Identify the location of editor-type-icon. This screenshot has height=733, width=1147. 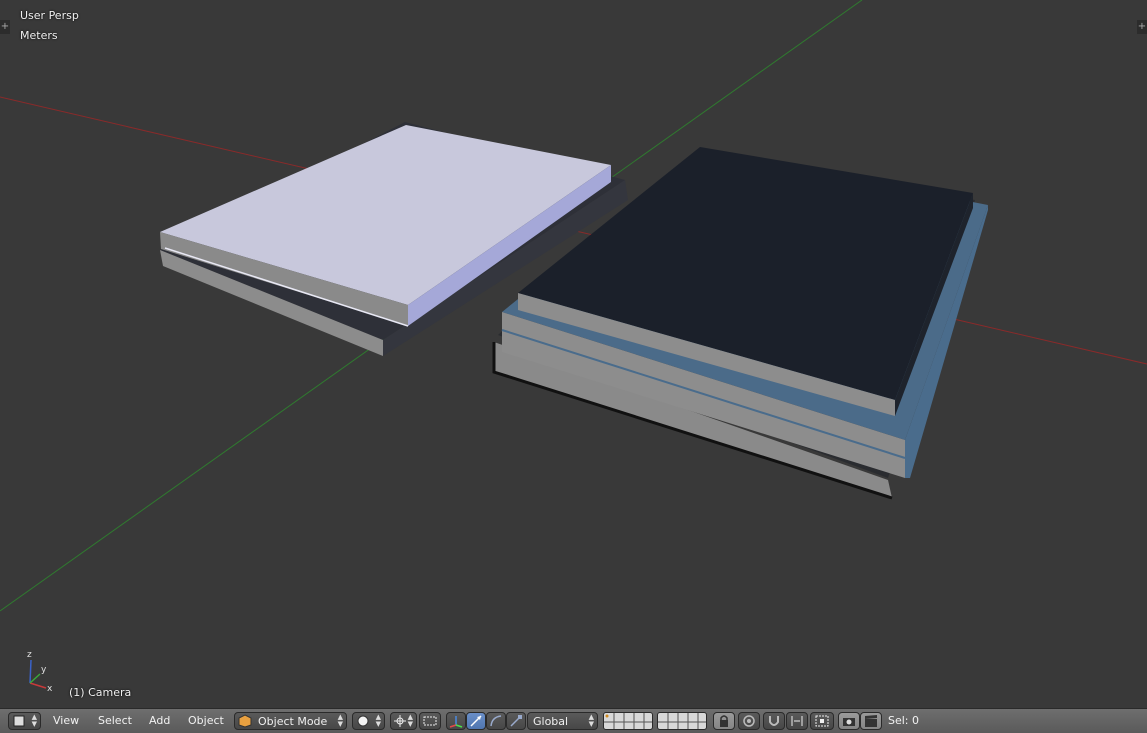
(20, 721).